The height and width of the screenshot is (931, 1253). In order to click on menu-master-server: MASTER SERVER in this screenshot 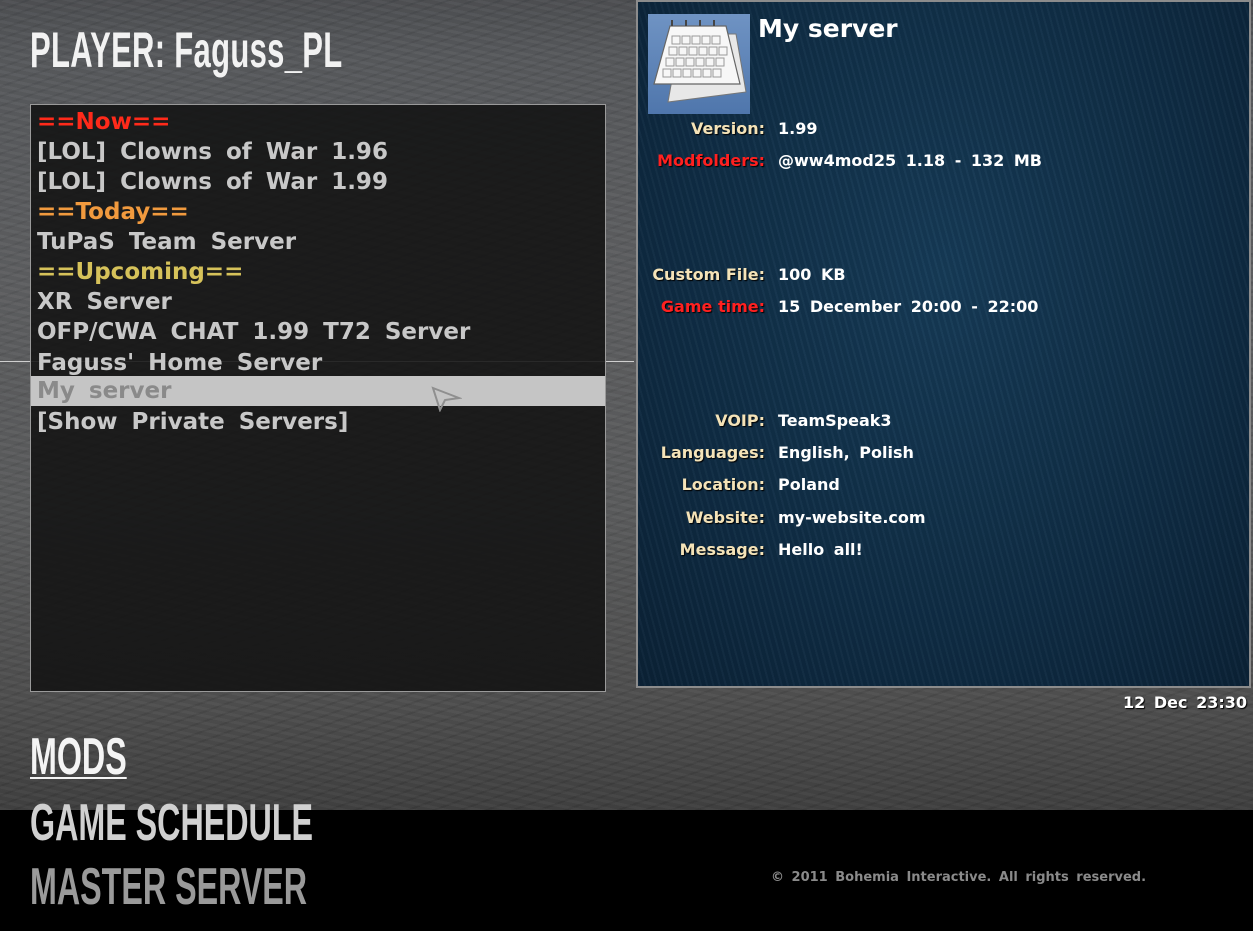, I will do `click(168, 887)`.